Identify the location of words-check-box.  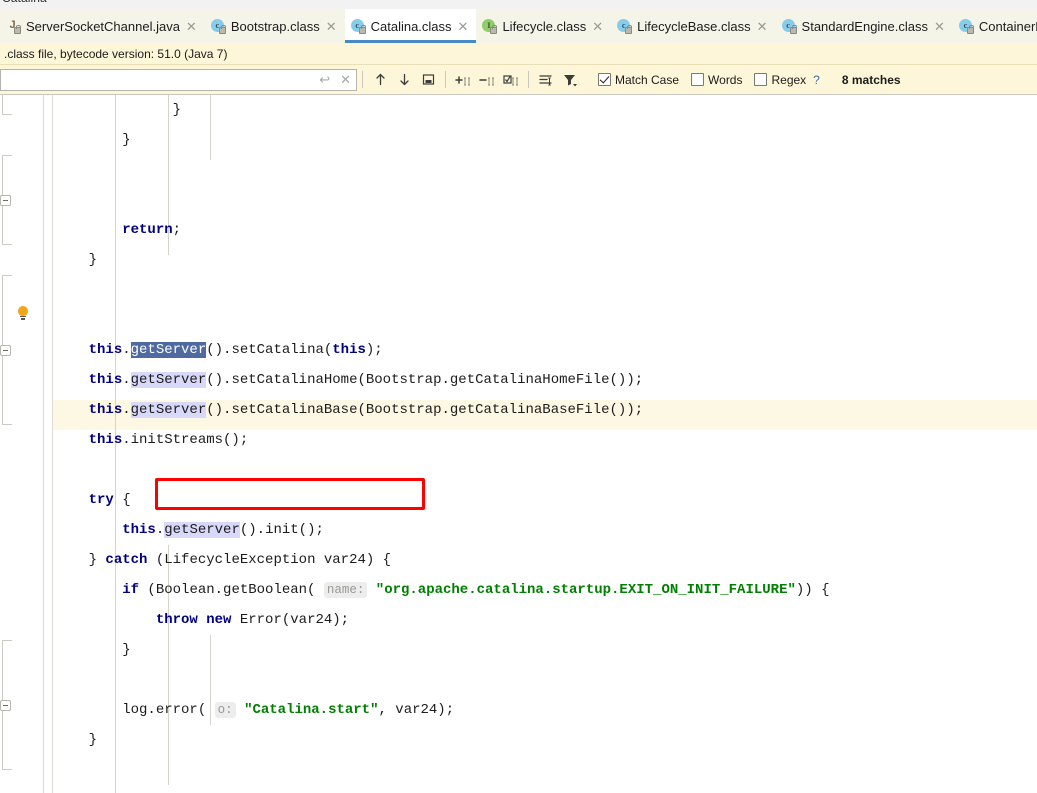
(698, 79).